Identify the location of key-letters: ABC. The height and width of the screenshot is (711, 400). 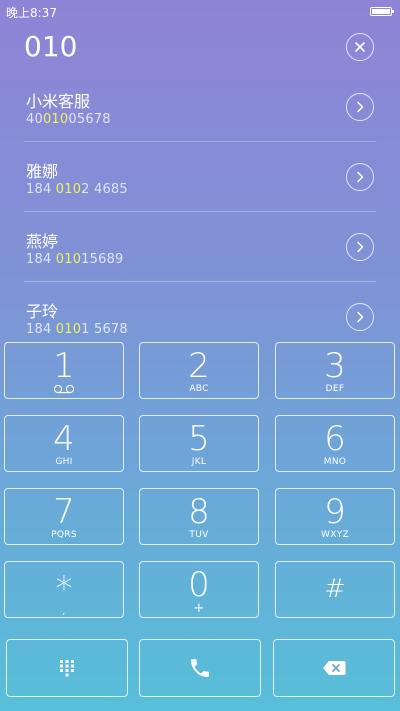
(199, 389).